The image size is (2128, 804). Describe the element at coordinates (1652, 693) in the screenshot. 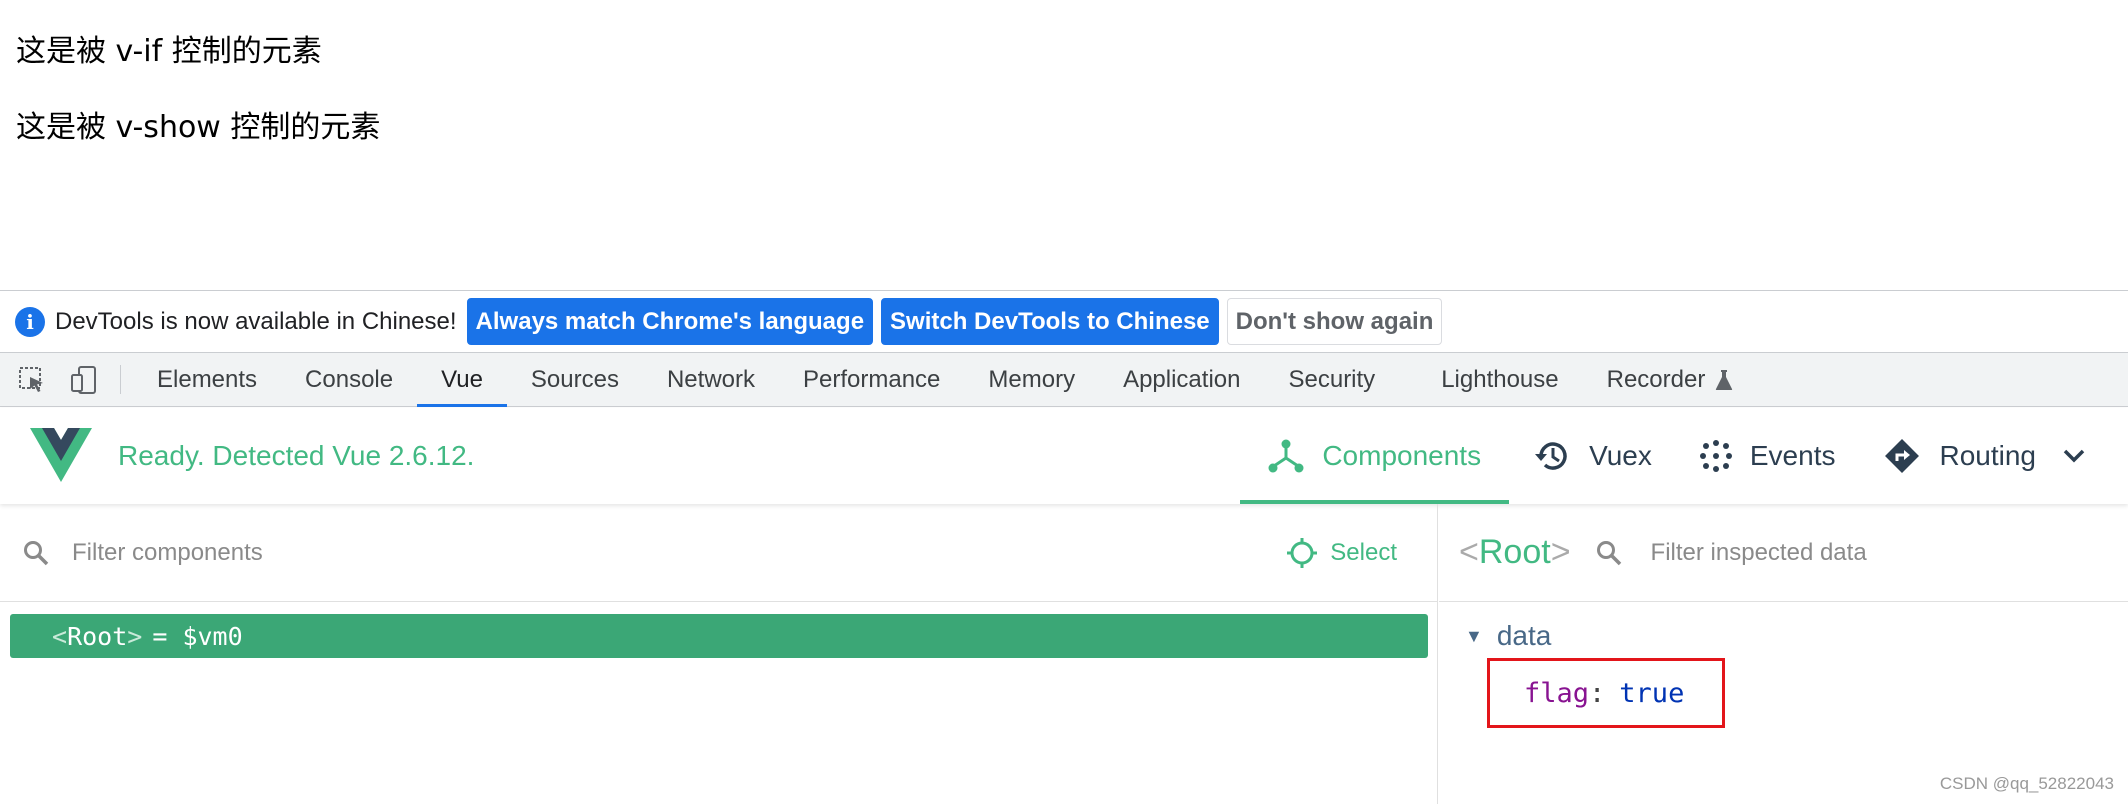

I see `property-value: true` at that location.